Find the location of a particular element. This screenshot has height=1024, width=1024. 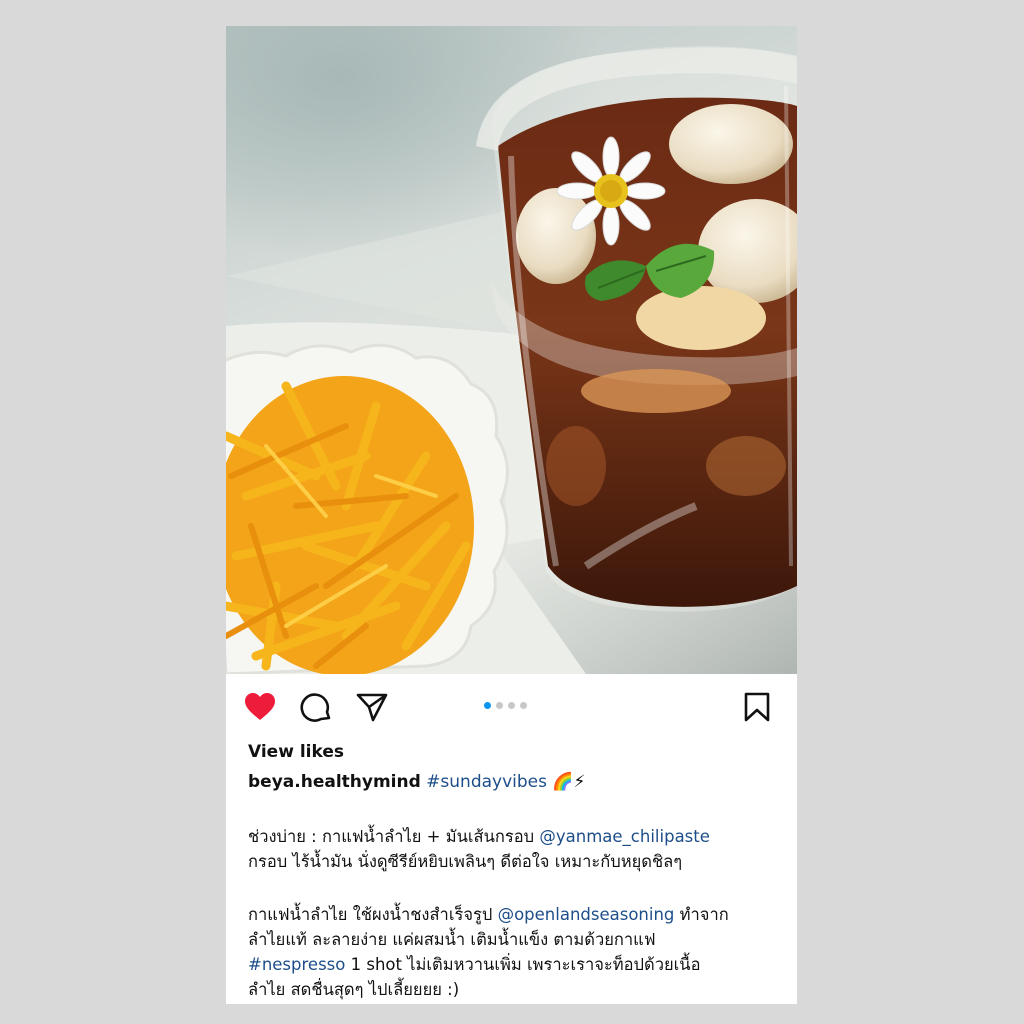

caption-emoji: 🌈⚡ is located at coordinates (569, 782).